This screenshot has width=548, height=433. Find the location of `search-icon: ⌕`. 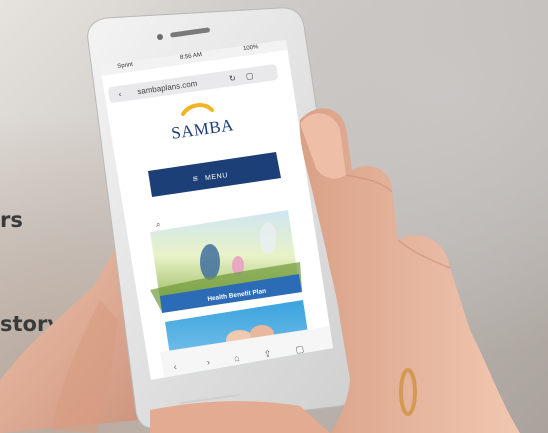

search-icon: ⌕ is located at coordinates (158, 225).